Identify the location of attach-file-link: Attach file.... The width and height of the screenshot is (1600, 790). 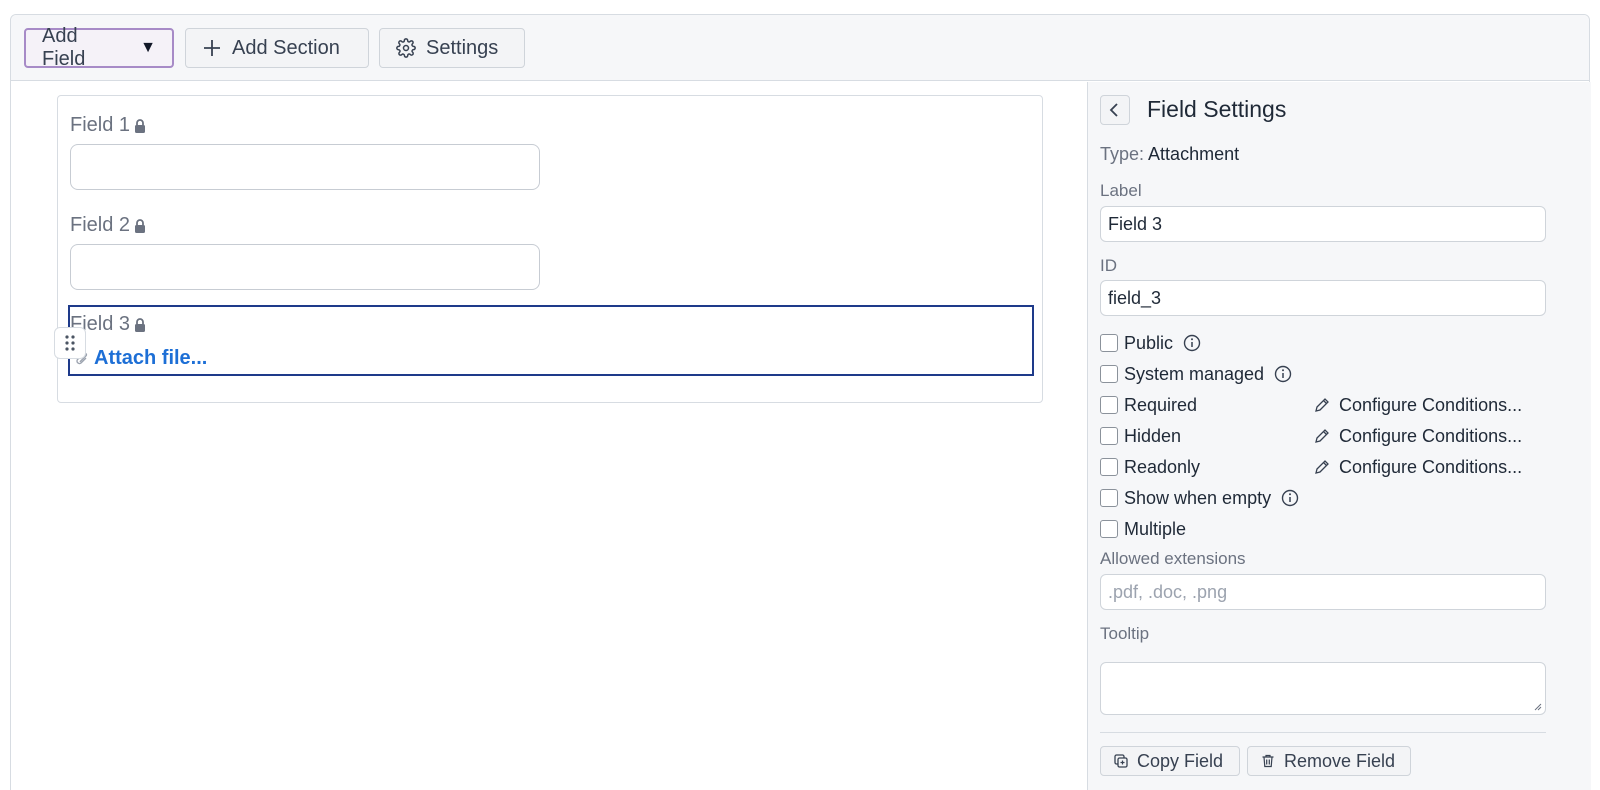
(140, 358).